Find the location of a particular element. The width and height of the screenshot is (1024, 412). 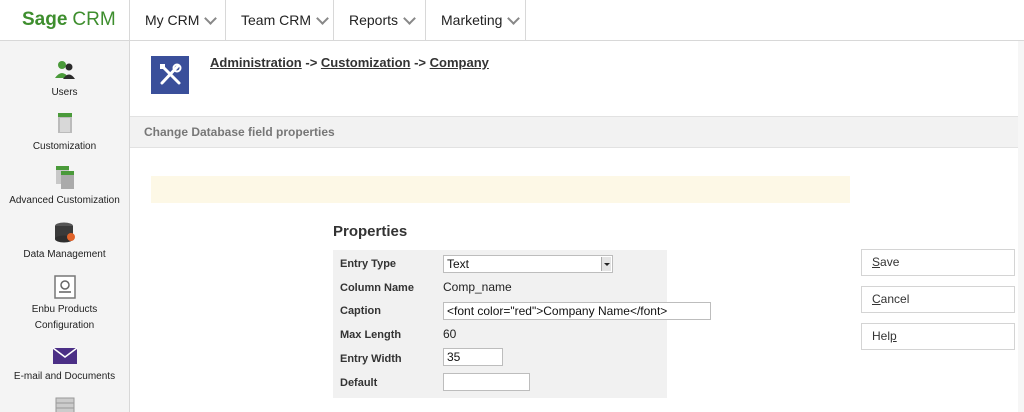

document-icon is located at coordinates (64, 287).